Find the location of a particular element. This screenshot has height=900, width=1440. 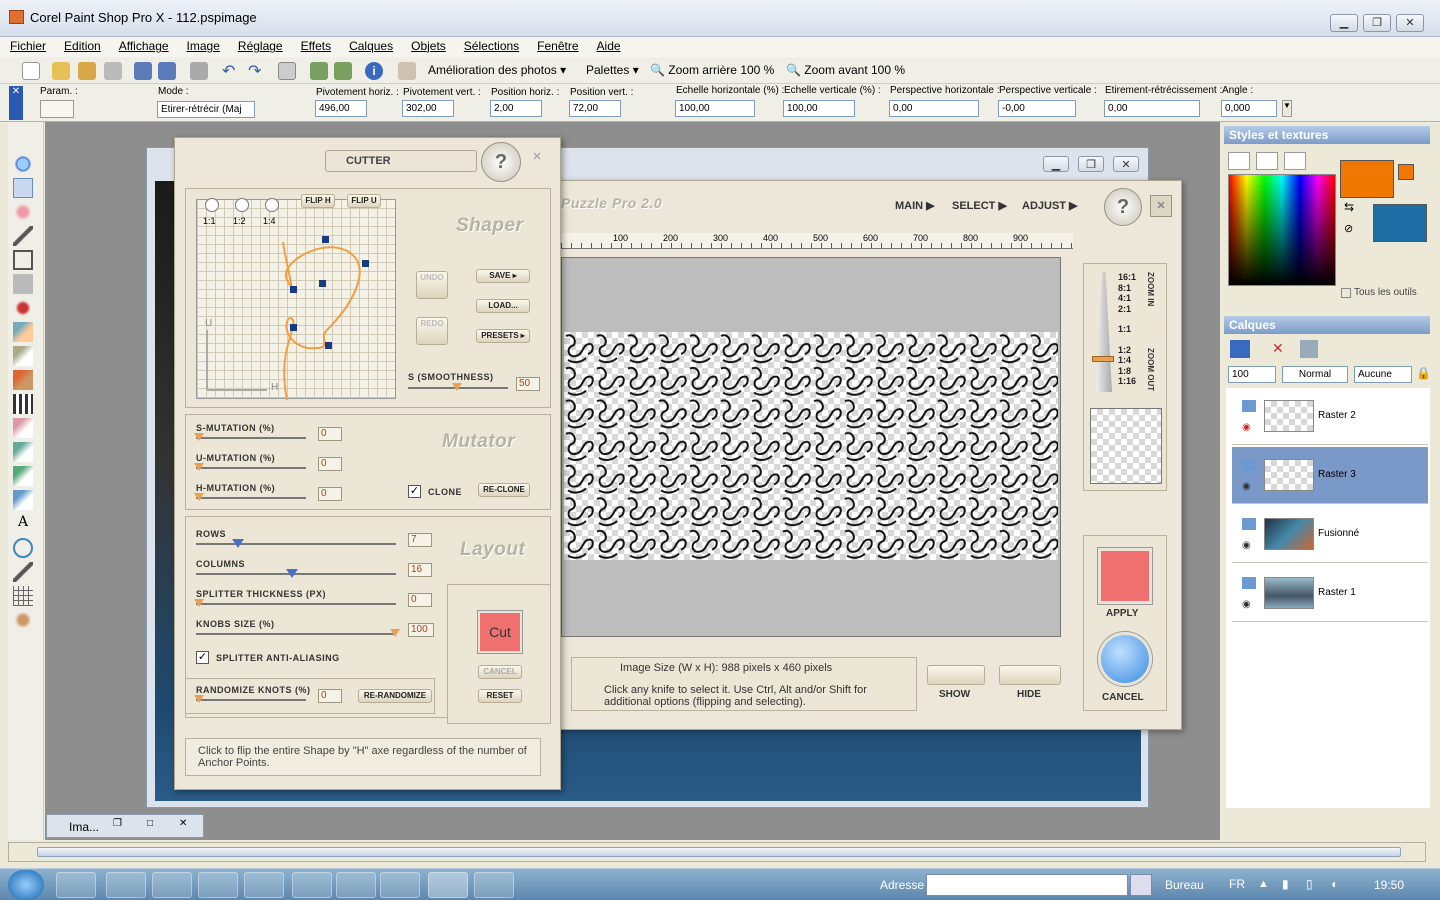

explorer-taskbar-icon is located at coordinates (76, 885).